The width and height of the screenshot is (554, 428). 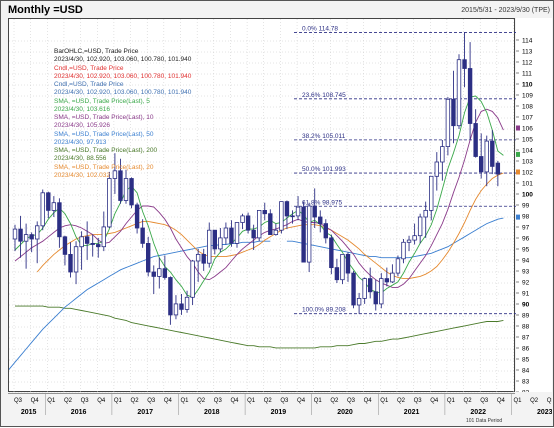 What do you see at coordinates (527, 161) in the screenshot?
I see `y-tick-label: 103` at bounding box center [527, 161].